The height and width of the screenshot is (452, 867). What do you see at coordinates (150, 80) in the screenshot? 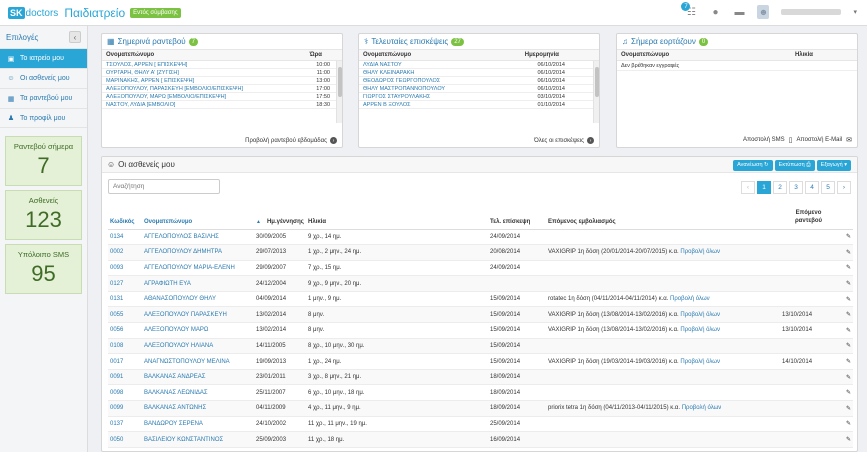
I see `appt-name: ΜΑΡΙΝΑΚΗΣ, ΑΡΡΕΝ [ ΕΠΙΣΚΕΨΗ]` at bounding box center [150, 80].